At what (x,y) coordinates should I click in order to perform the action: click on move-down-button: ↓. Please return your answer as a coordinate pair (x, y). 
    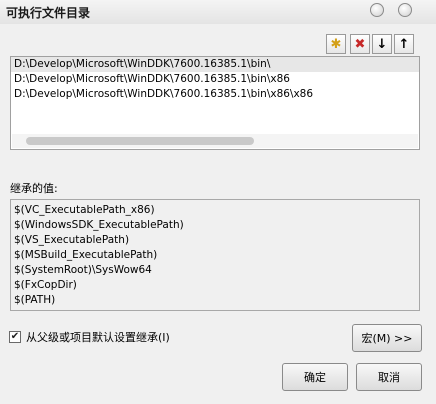
    Looking at the image, I should click on (382, 44).